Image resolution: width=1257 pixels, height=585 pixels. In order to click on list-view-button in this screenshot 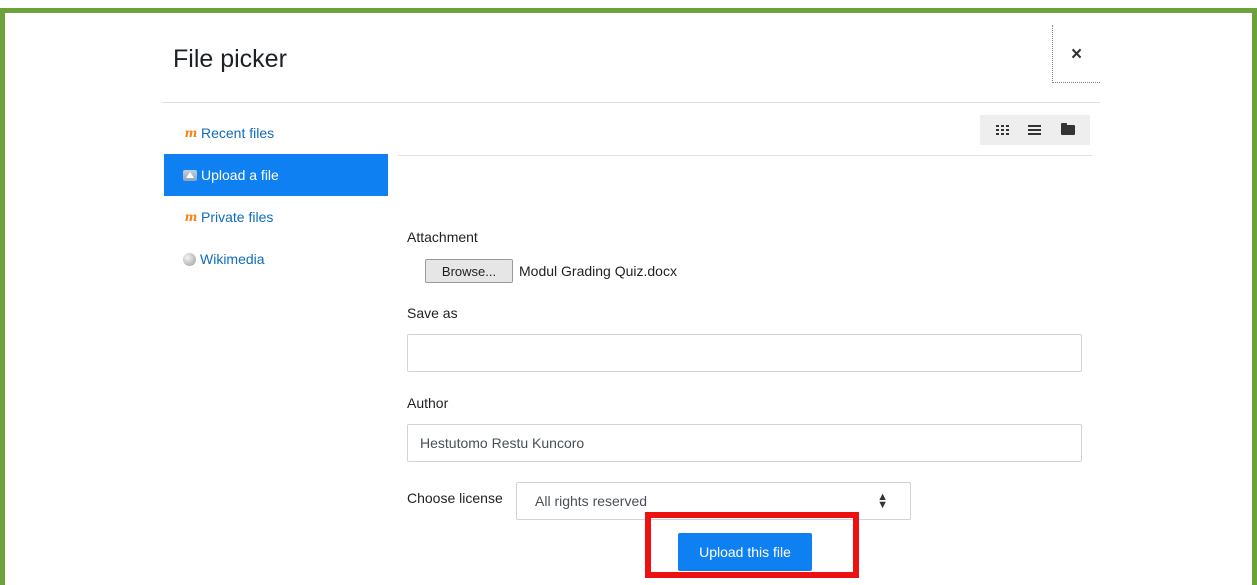, I will do `click(1035, 130)`.